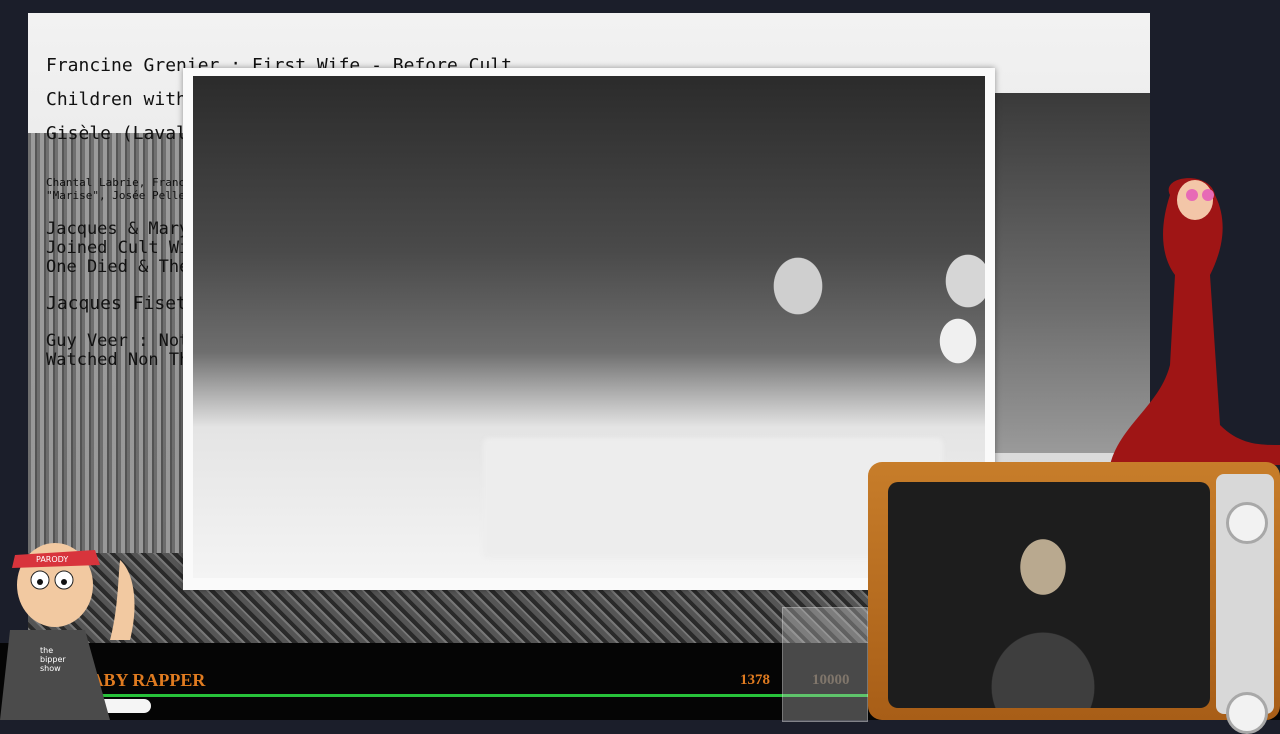 The height and width of the screenshot is (734, 1280). Describe the element at coordinates (119, 182) in the screenshot. I see `note-line-small: Chantal Labrie, Franci` at that location.